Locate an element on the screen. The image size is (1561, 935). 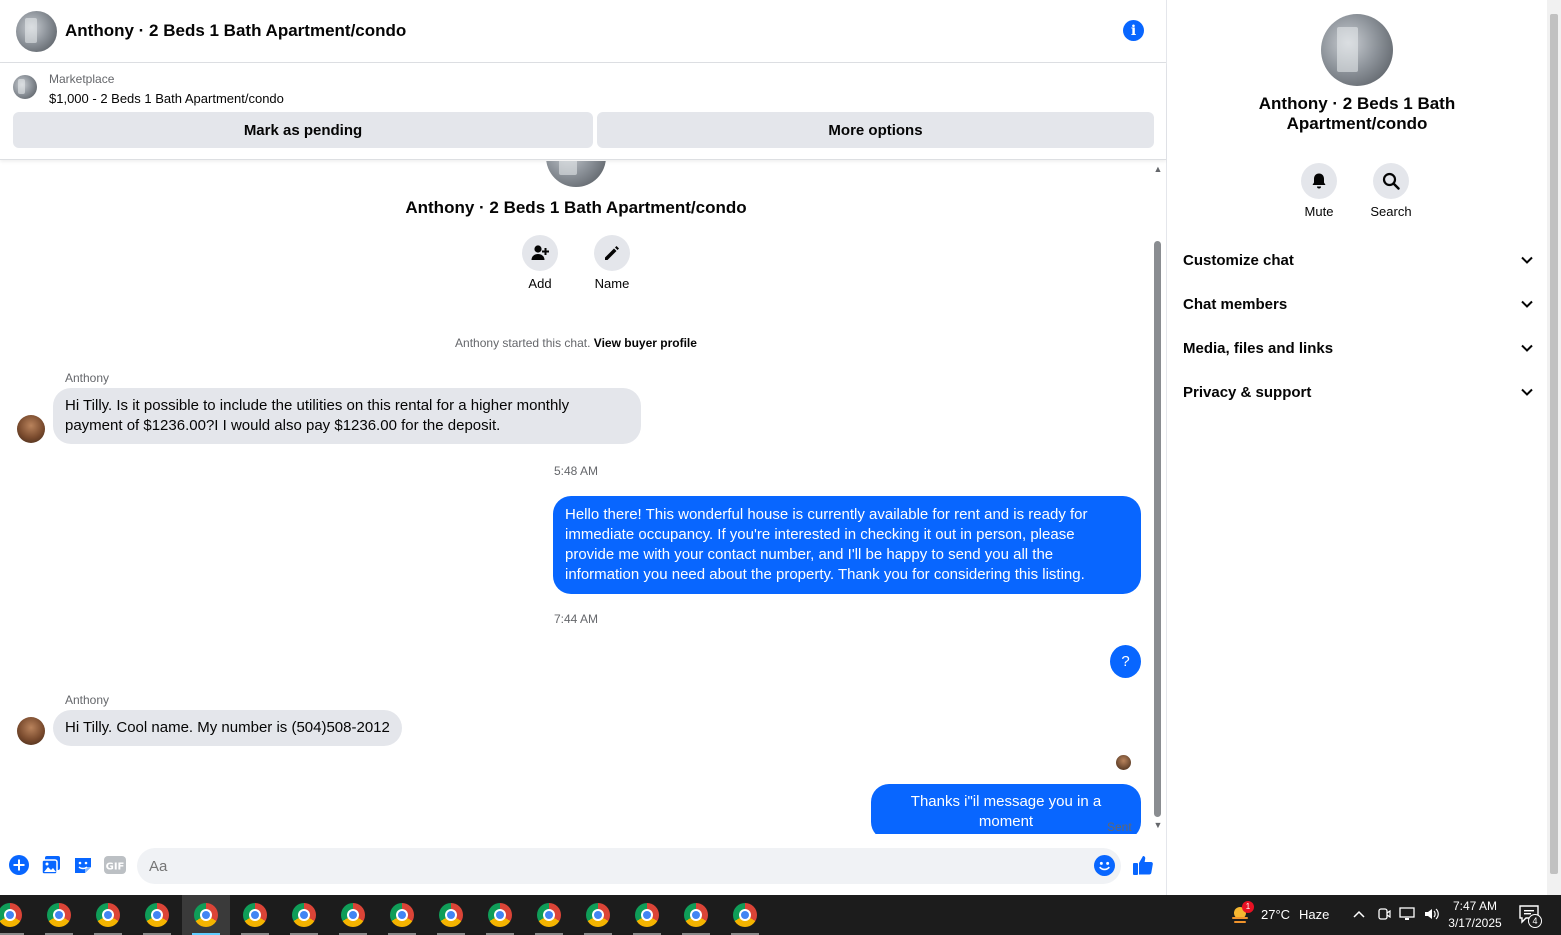
scroll-up-arrow: ▲ is located at coordinates (1158, 169).